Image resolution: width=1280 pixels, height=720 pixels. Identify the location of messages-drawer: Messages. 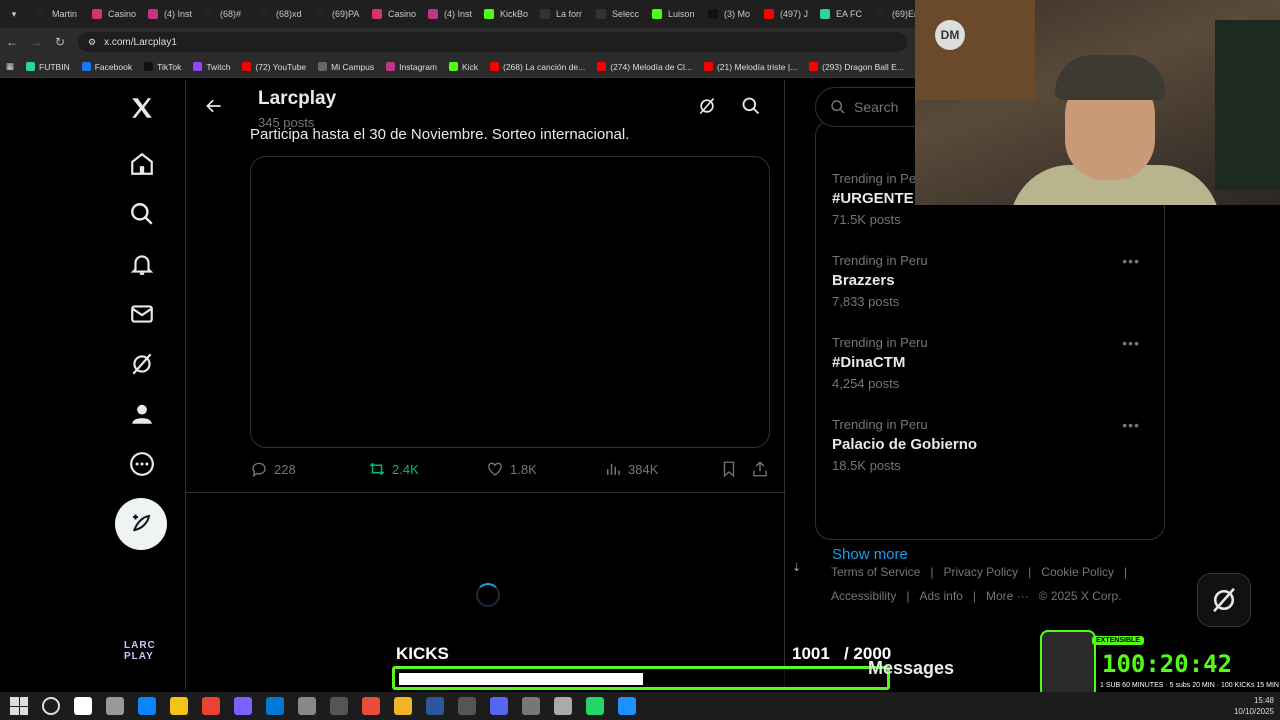
(911, 668).